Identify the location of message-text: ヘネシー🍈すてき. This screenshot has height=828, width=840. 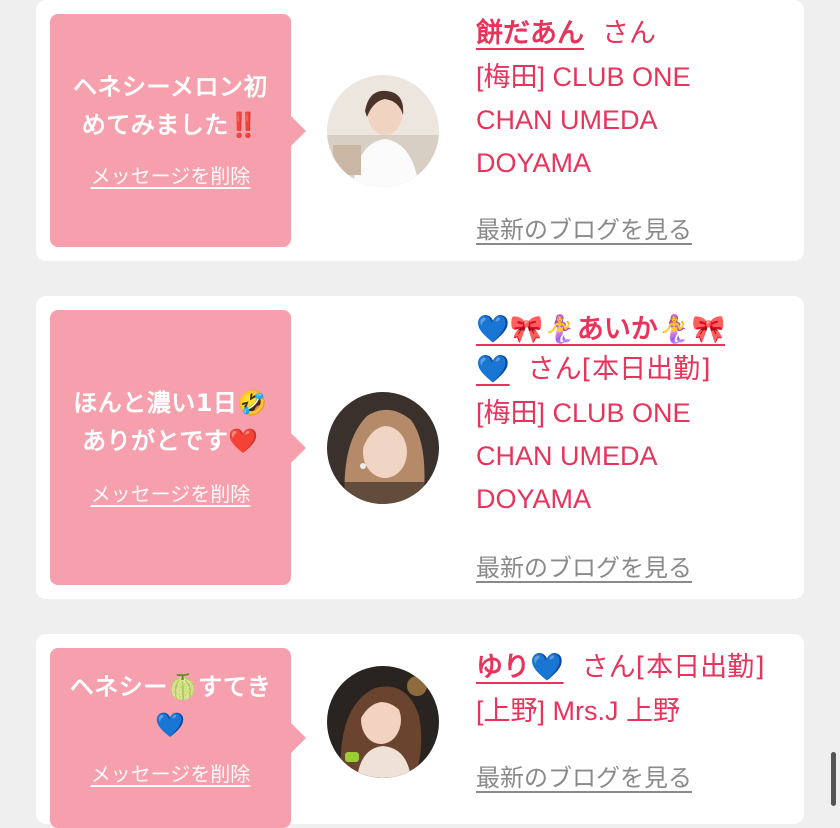
(170, 687).